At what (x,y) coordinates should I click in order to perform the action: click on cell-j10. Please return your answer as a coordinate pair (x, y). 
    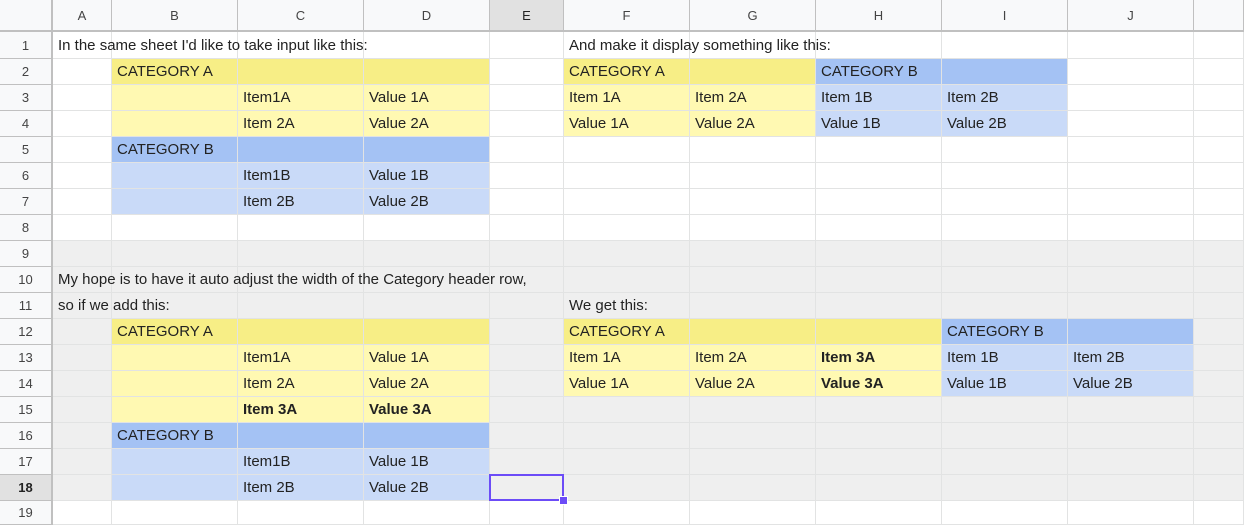
    Looking at the image, I should click on (1131, 280).